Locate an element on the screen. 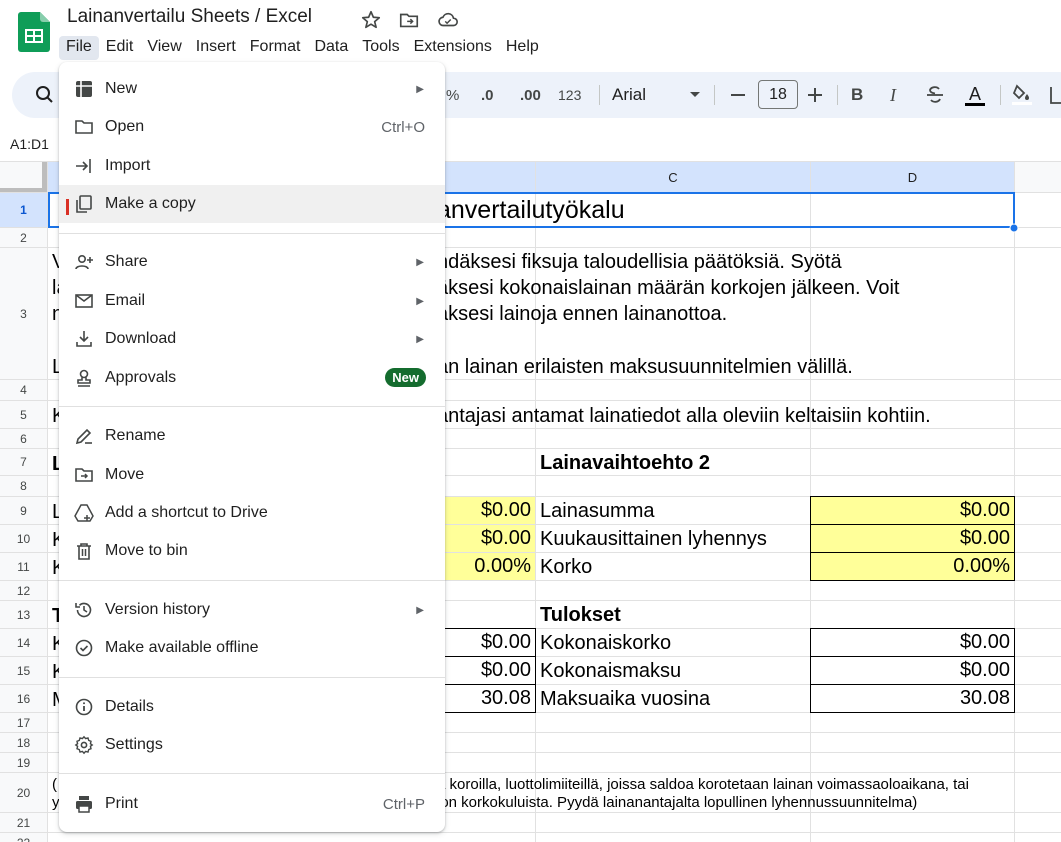  row-header: 3 is located at coordinates (23, 313).